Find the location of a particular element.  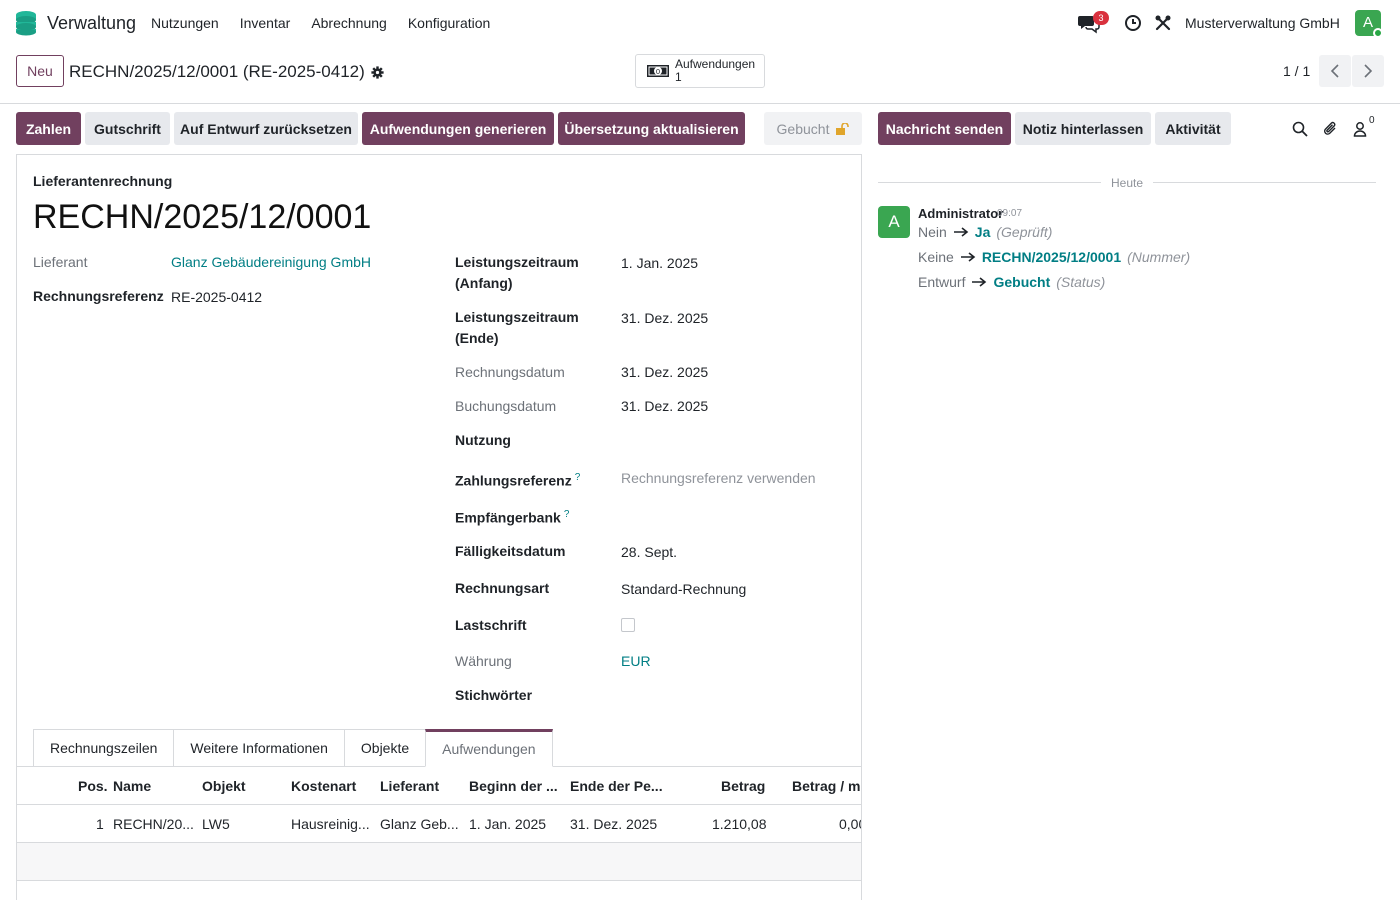

cell-amount: 1.210,08 is located at coordinates (739, 824).